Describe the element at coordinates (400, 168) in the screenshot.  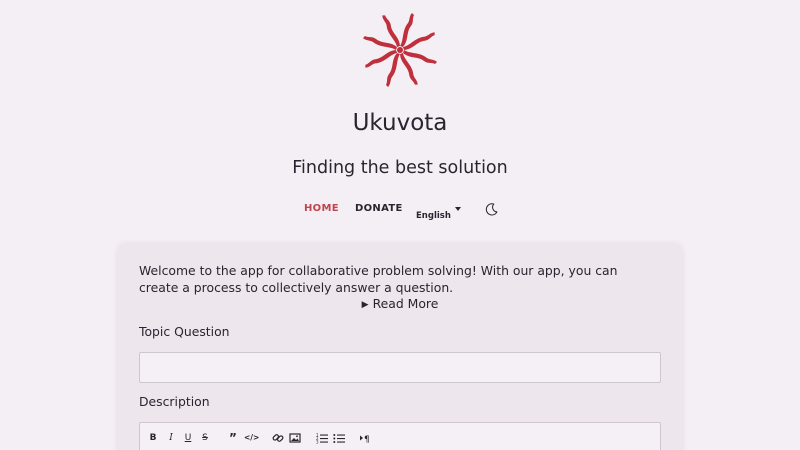
I see `page-subtitle: Finding the best solution` at that location.